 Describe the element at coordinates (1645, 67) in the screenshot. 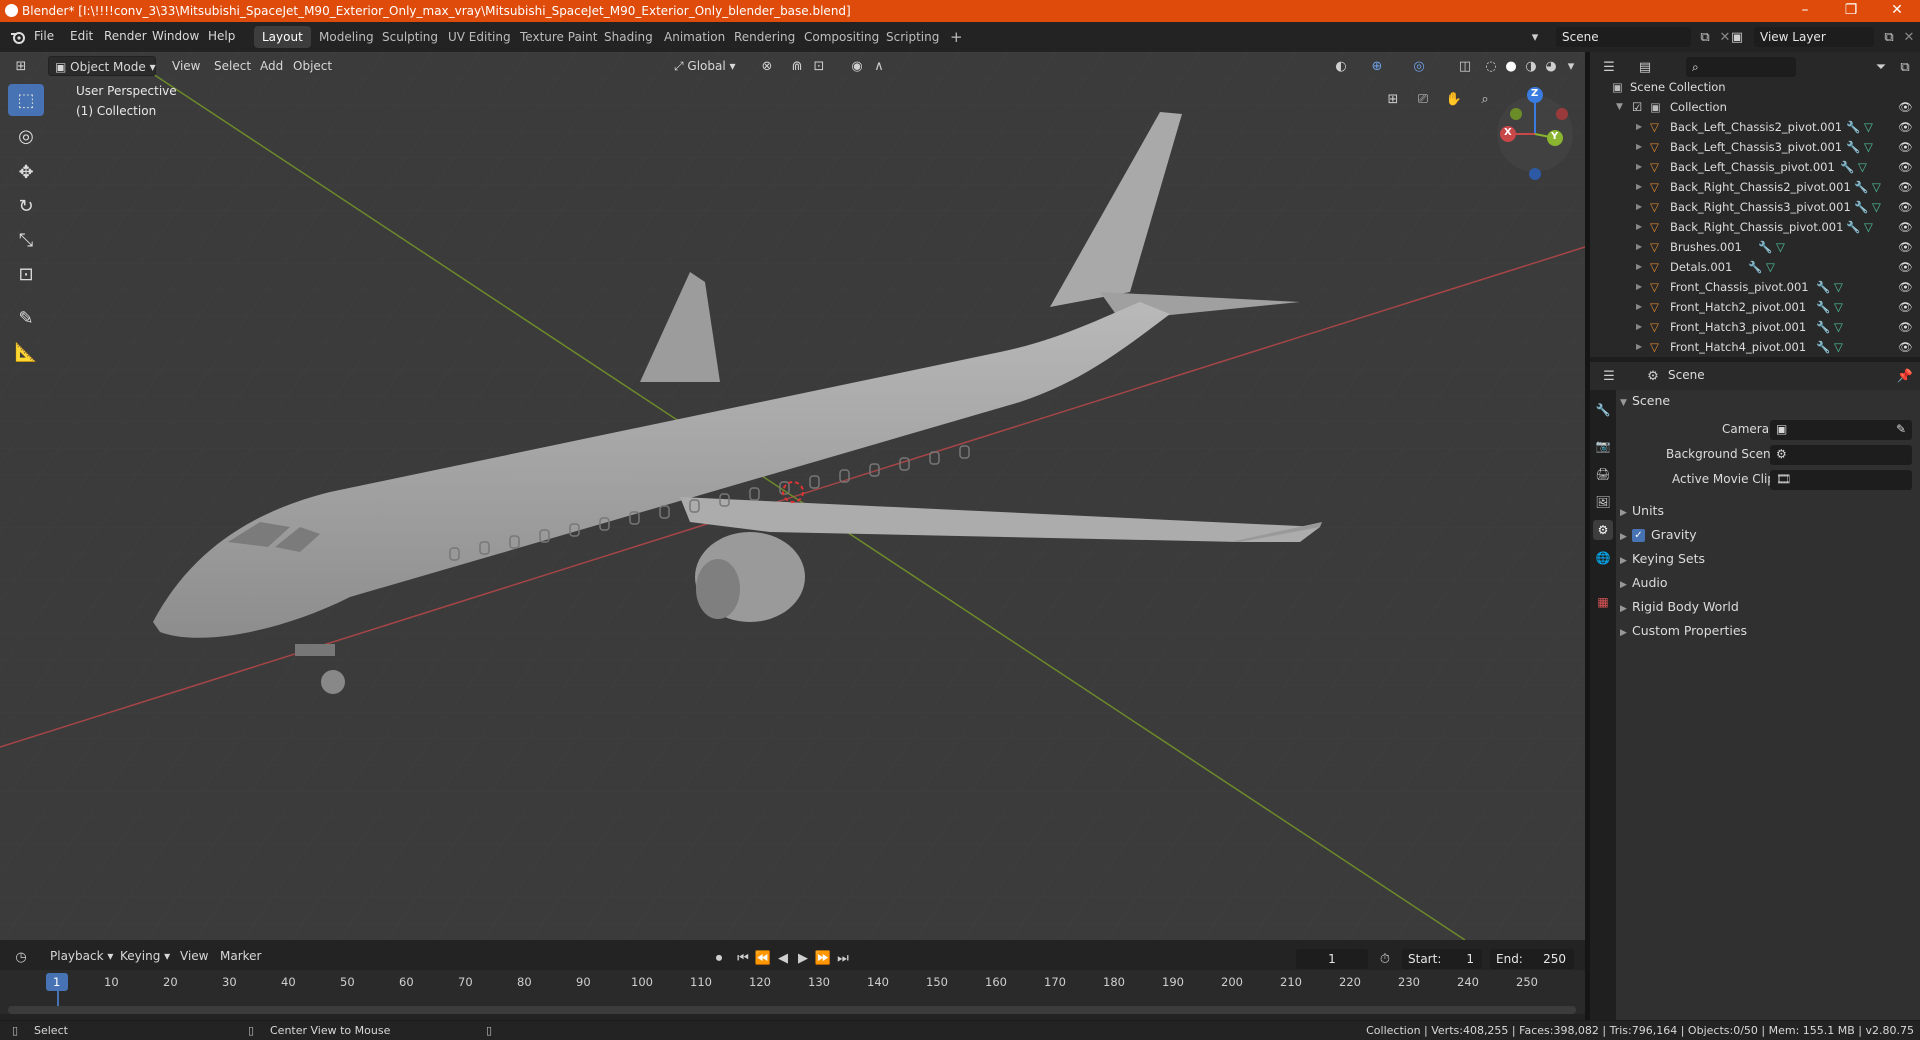

I see `display-mode-icon: ▤` at that location.